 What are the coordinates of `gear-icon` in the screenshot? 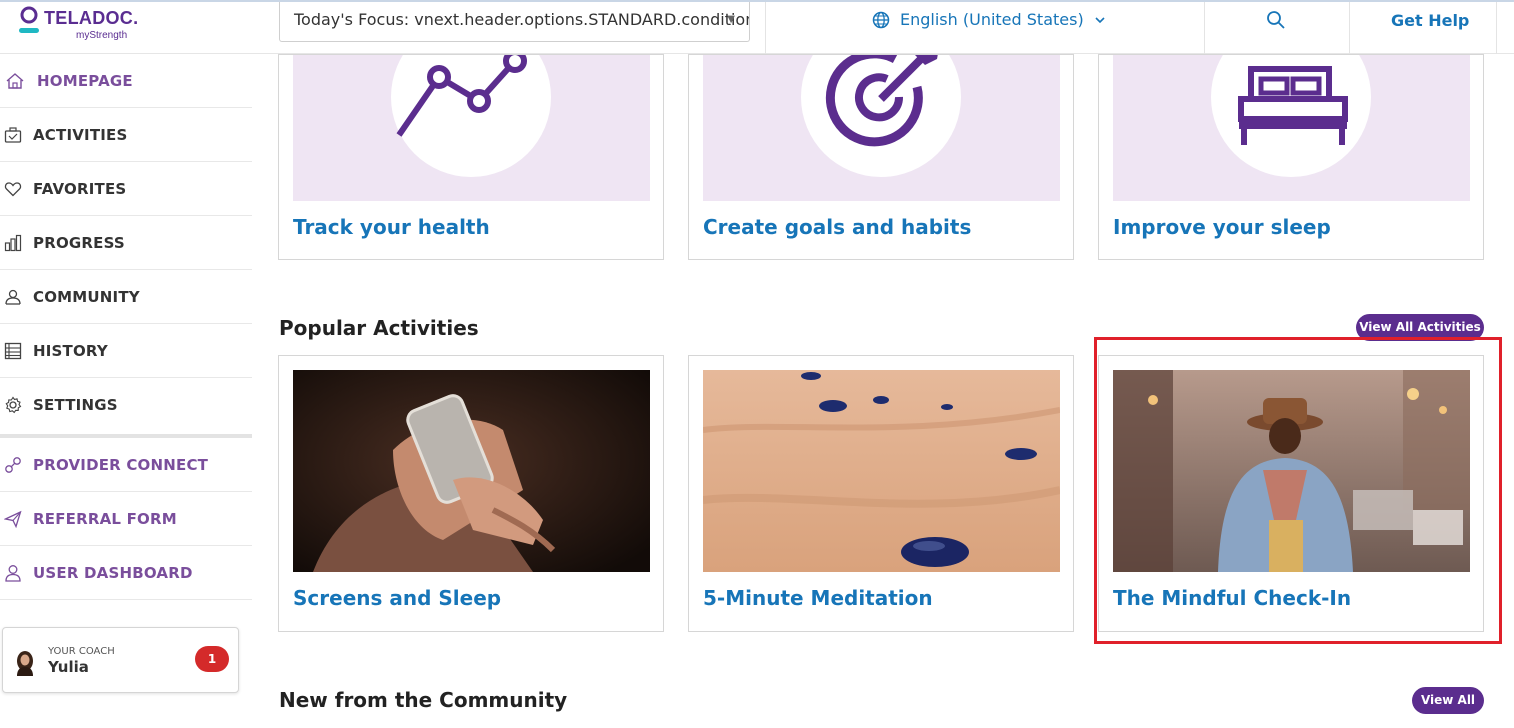 It's located at (13, 405).